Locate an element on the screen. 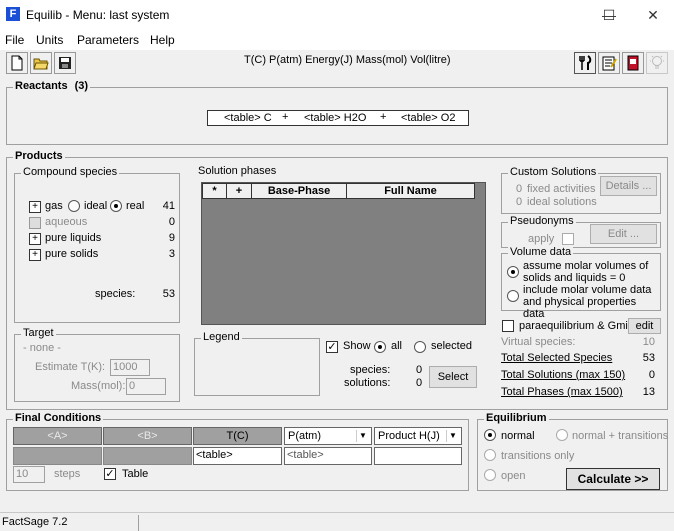 Image resolution: width=674 pixels, height=531 pixels. pressure-input: <table> is located at coordinates (328, 456).